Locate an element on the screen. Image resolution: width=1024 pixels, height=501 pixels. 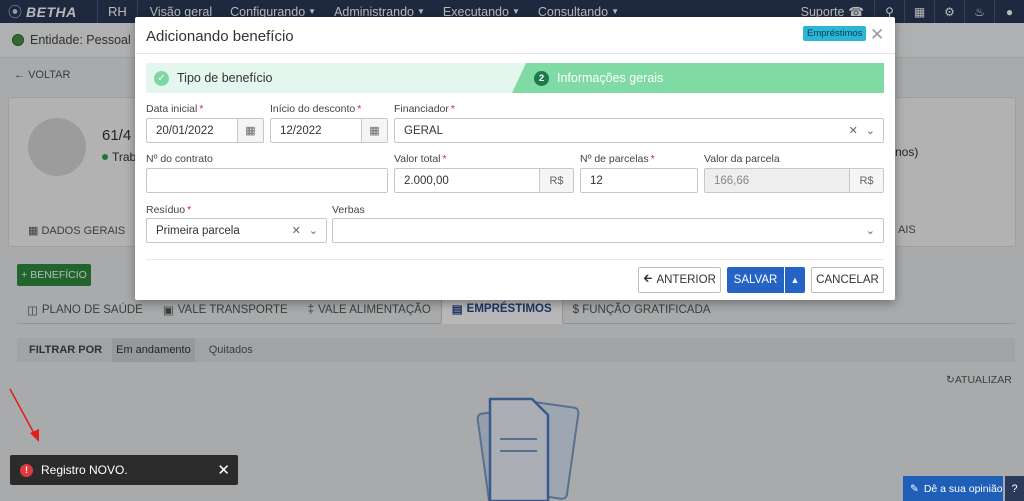
label-text: Financiador is located at coordinates (421, 109).